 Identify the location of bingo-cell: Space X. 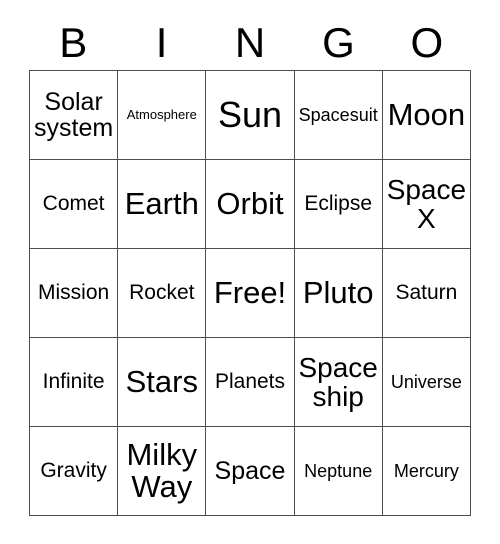
(426, 204).